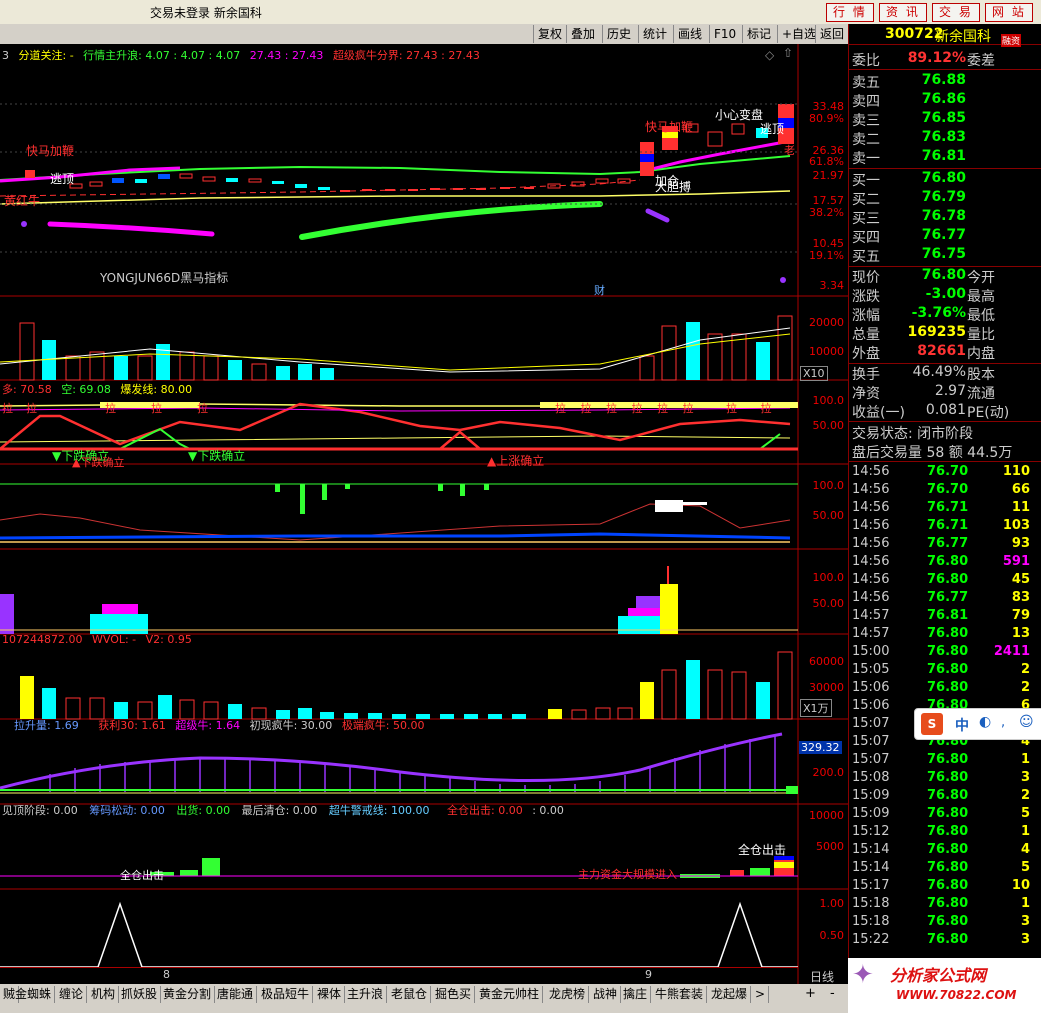 This screenshot has height=1013, width=1041. What do you see at coordinates (944, 216) in the screenshot?
I see `bid-price: 76.78` at bounding box center [944, 216].